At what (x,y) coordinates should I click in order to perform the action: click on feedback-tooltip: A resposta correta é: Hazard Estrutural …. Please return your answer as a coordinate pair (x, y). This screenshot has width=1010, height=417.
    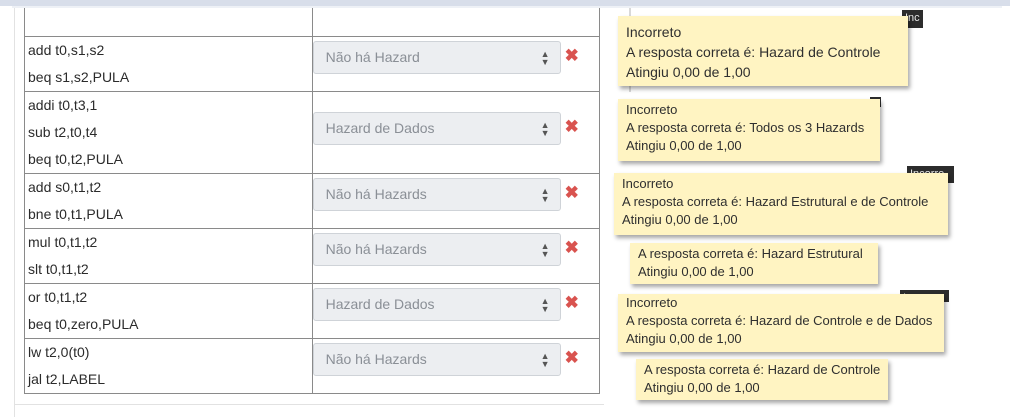
    Looking at the image, I should click on (754, 263).